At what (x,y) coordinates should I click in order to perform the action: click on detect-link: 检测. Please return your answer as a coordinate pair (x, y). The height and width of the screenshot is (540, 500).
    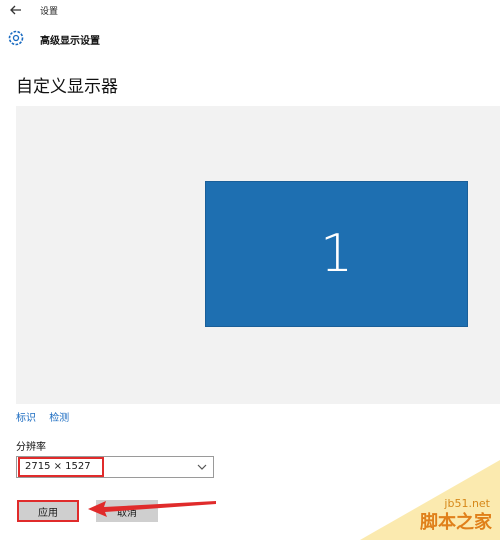
    Looking at the image, I should click on (59, 418).